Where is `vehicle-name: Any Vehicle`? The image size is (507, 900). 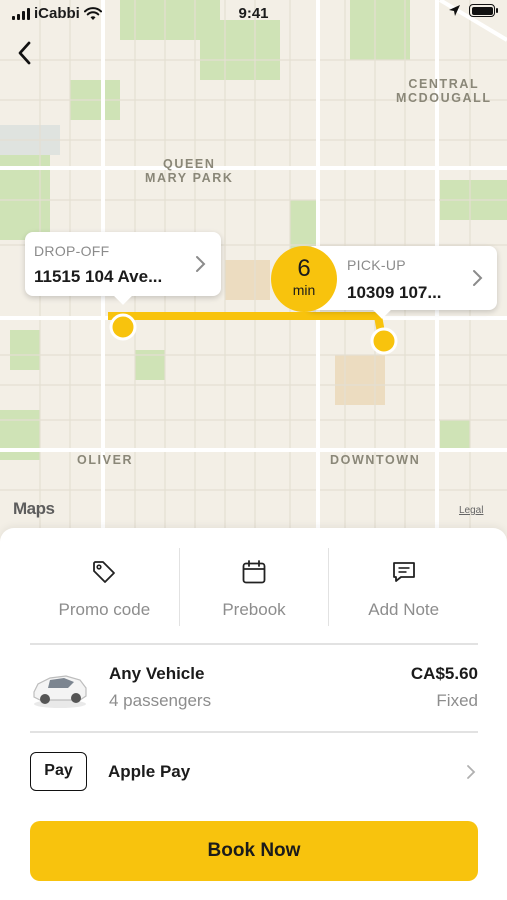
vehicle-name: Any Vehicle is located at coordinates (157, 673).